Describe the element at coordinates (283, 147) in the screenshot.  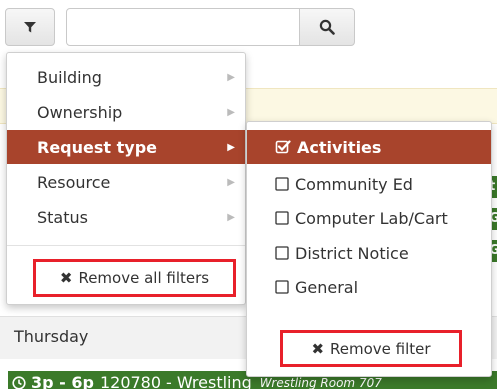
I see `checkbox-checked-icon` at that location.